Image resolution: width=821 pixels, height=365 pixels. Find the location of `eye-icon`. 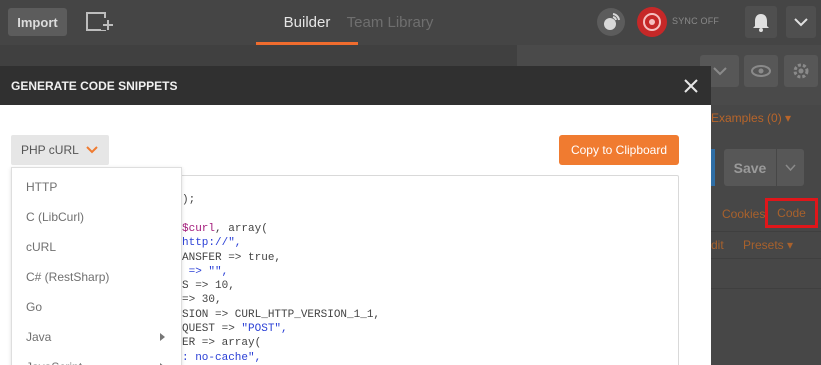

eye-icon is located at coordinates (761, 71).